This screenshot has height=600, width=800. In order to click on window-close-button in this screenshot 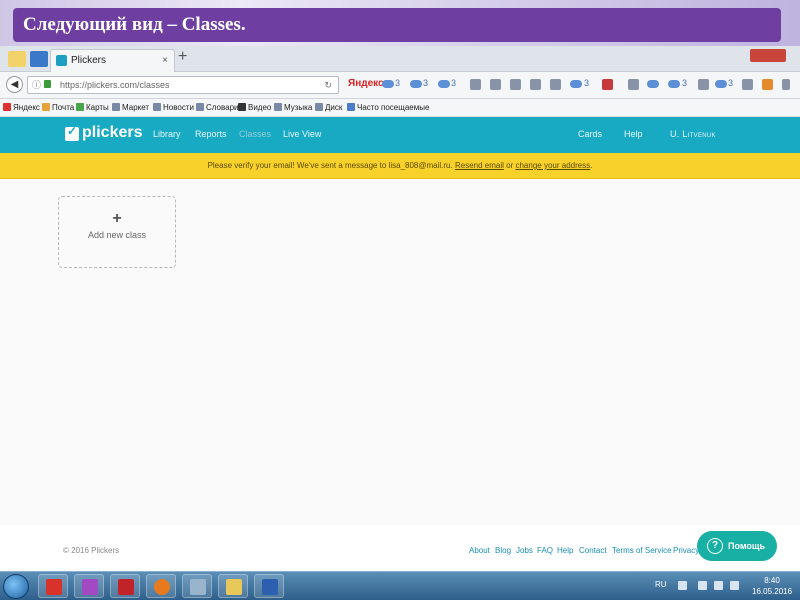, I will do `click(768, 55)`.